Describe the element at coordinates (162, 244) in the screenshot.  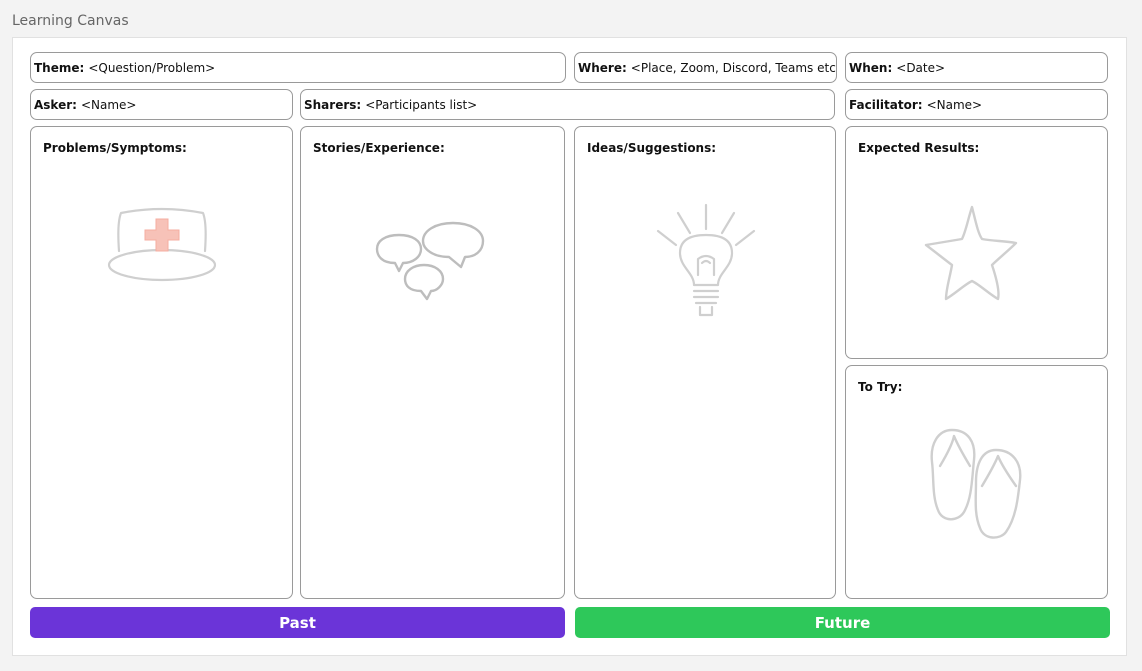
I see `nurse-cap-icon` at that location.